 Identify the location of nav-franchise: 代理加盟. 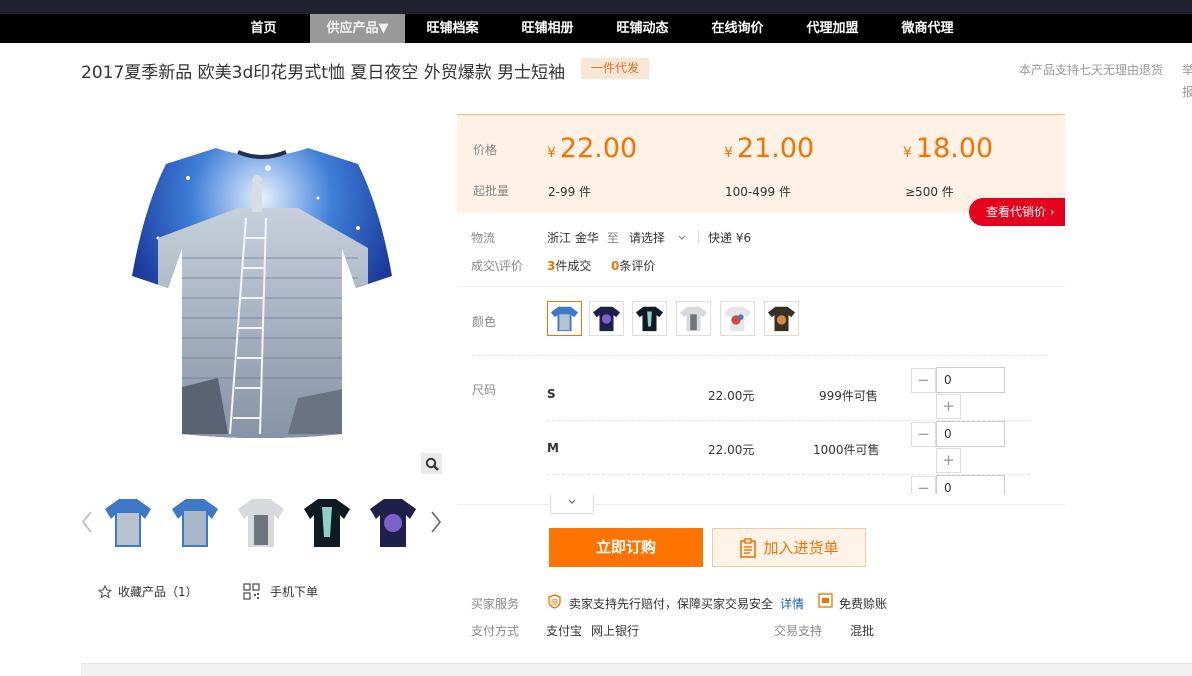
(832, 28).